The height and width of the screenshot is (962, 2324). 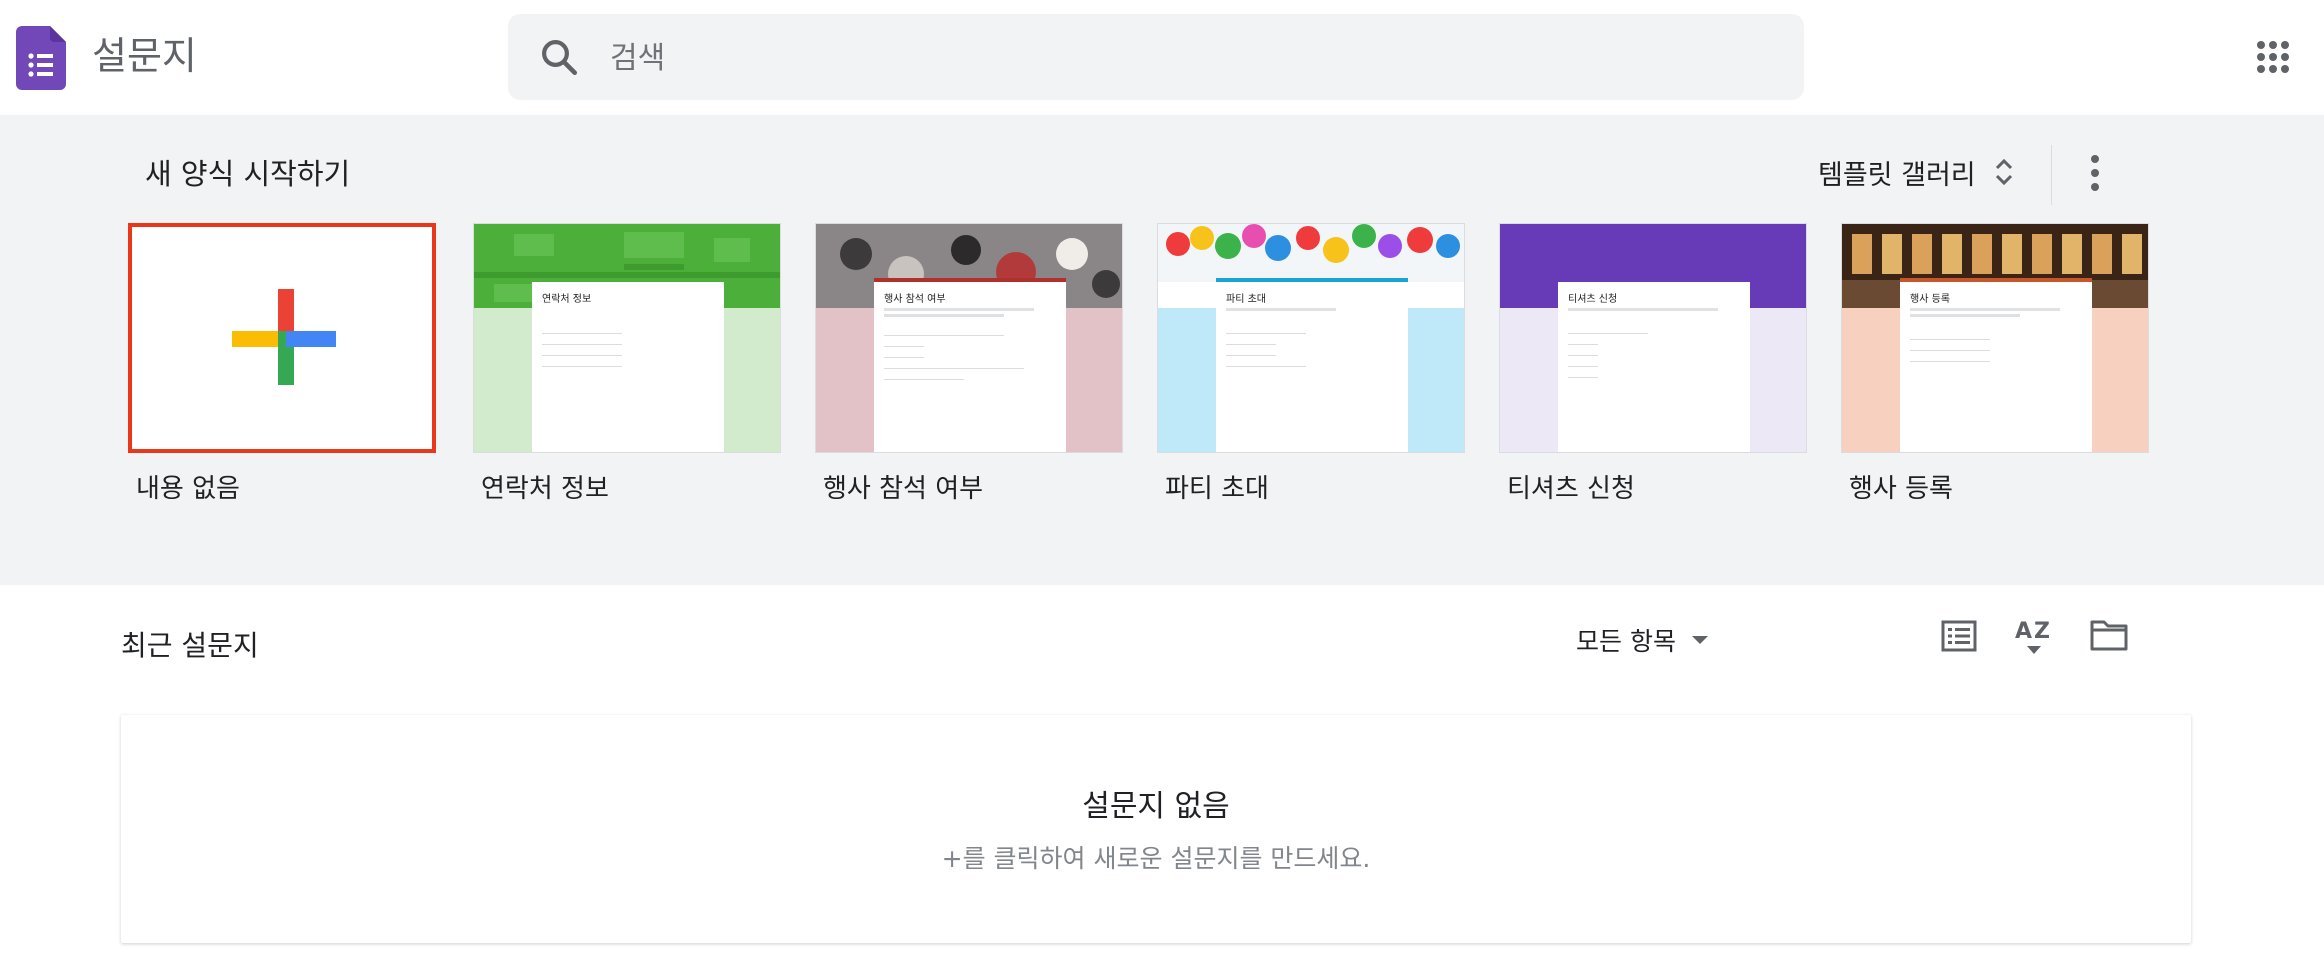 I want to click on template-label: 내용 없음, so click(x=188, y=489).